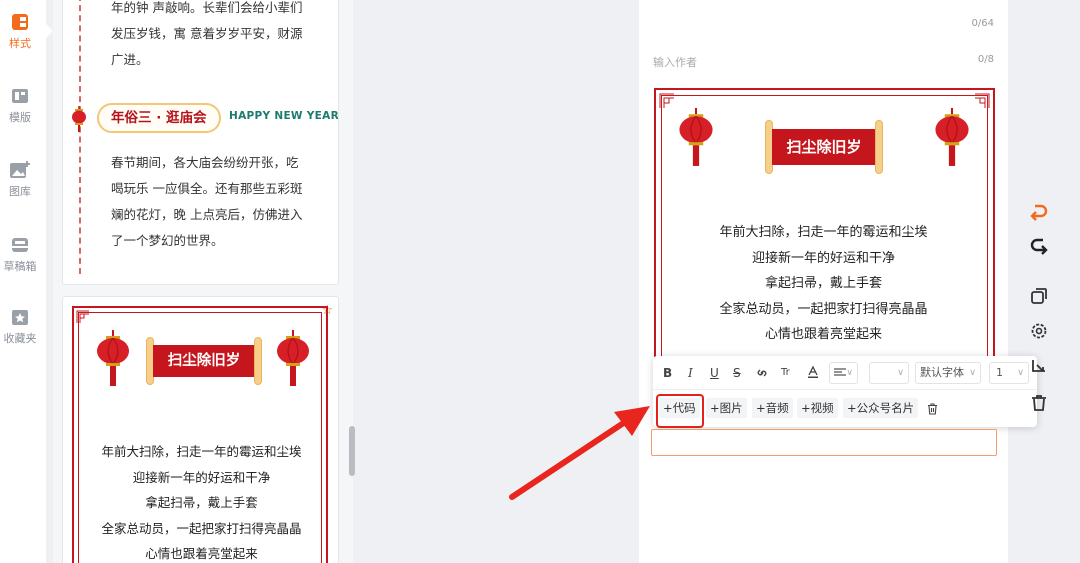 This screenshot has height=563, width=1080. I want to click on style-icon, so click(20, 22).